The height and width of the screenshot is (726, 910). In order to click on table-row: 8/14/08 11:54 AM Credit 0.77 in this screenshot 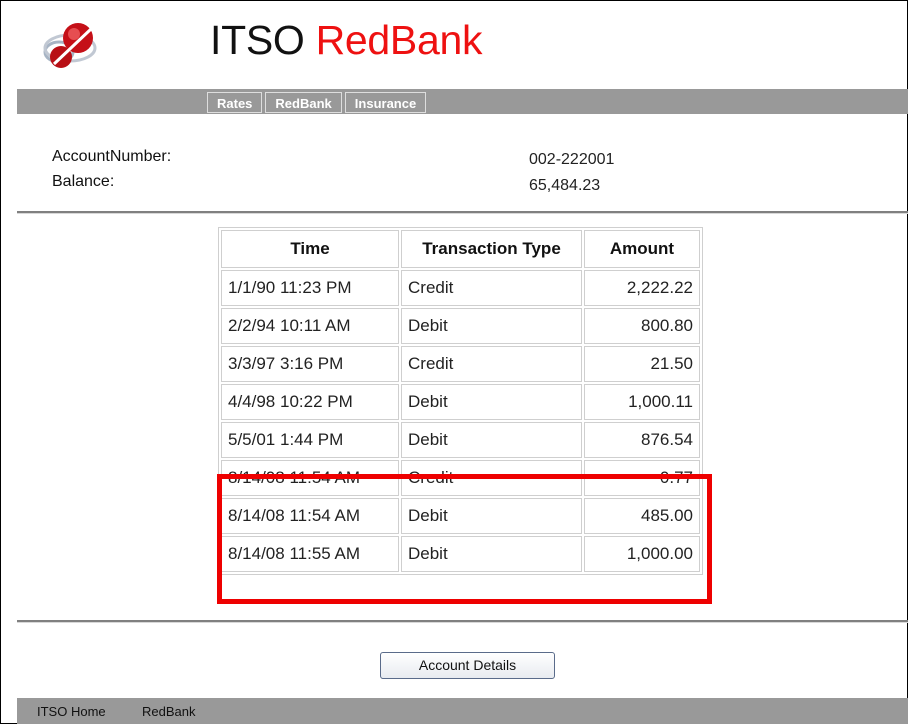, I will do `click(460, 478)`.